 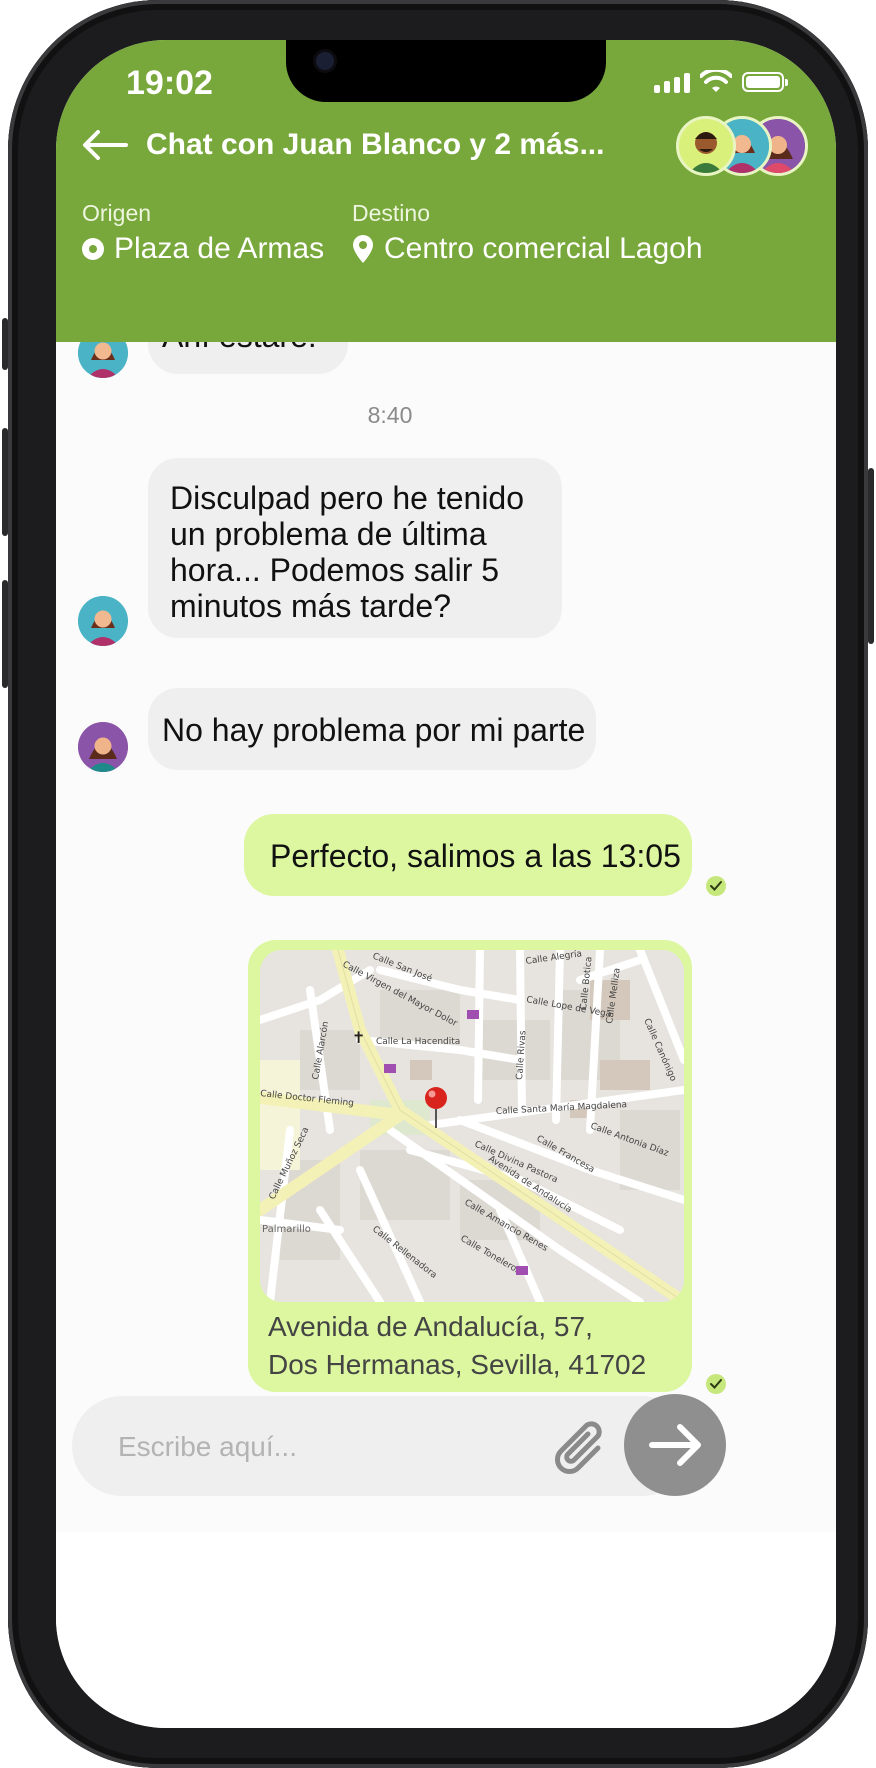 What do you see at coordinates (93, 249) in the screenshot?
I see `origin-dot-icon` at bounding box center [93, 249].